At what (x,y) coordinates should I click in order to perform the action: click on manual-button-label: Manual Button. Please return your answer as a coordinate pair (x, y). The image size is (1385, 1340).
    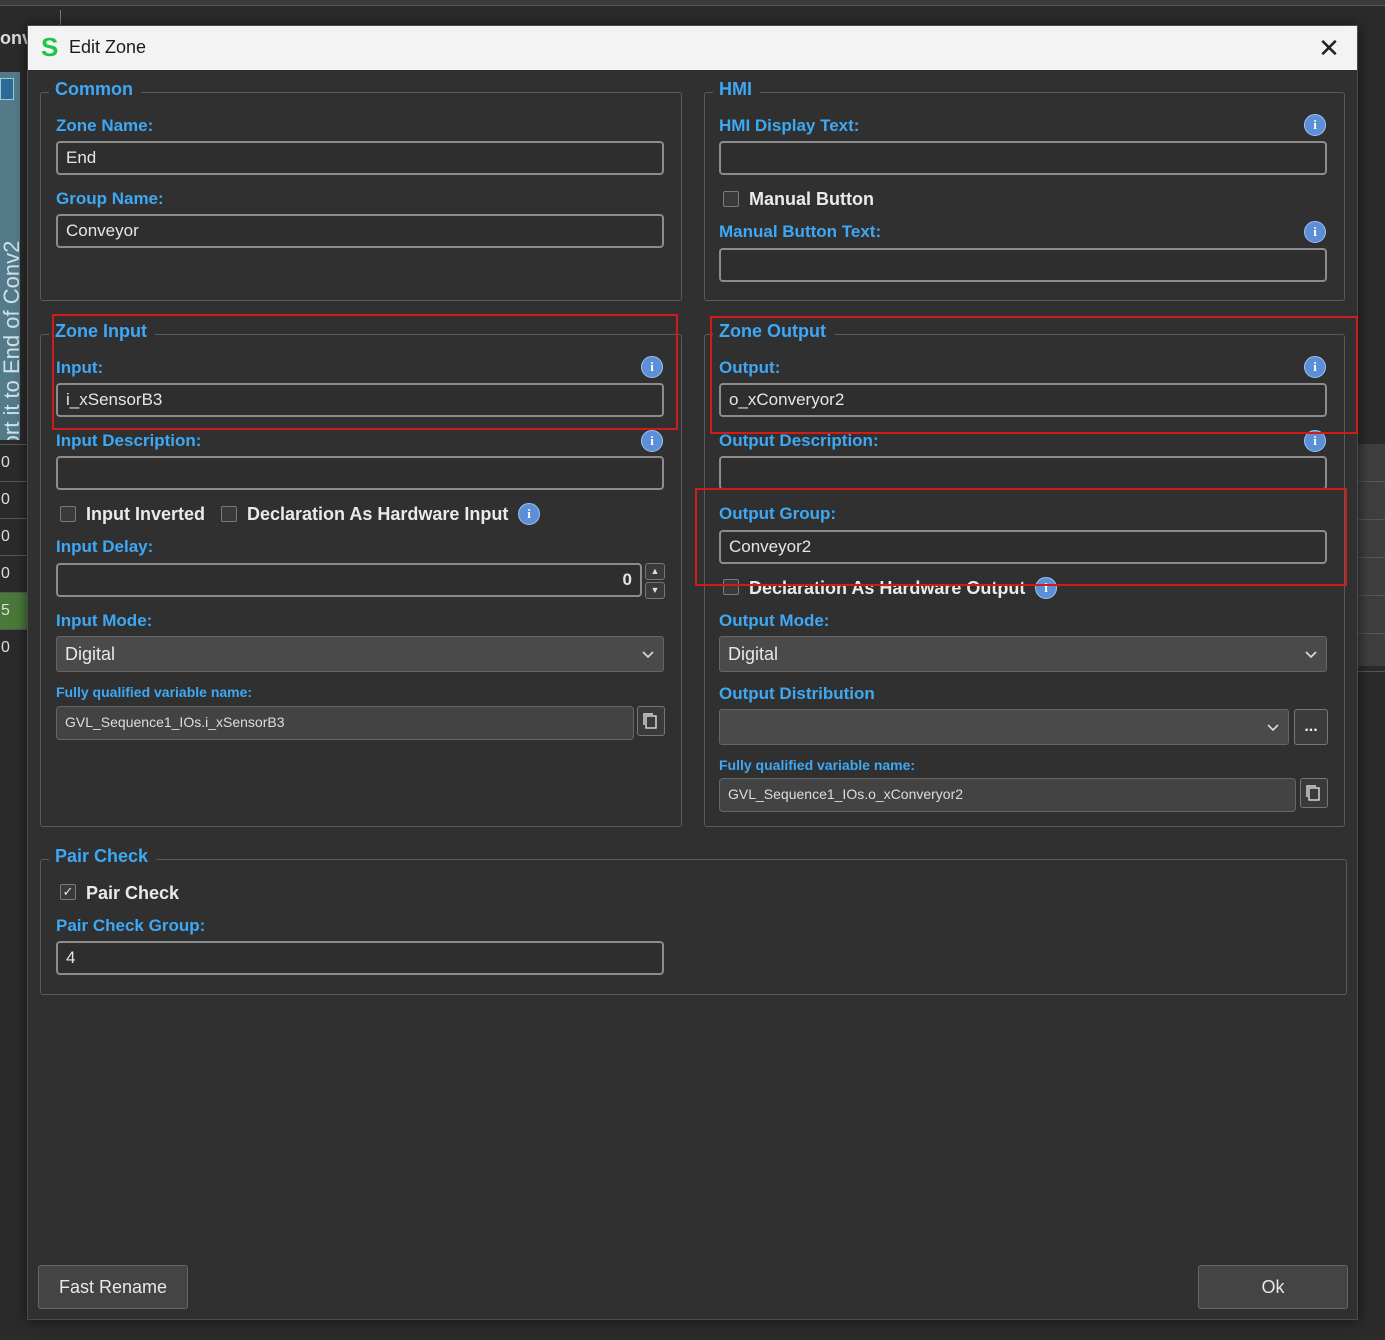
    Looking at the image, I should click on (811, 199).